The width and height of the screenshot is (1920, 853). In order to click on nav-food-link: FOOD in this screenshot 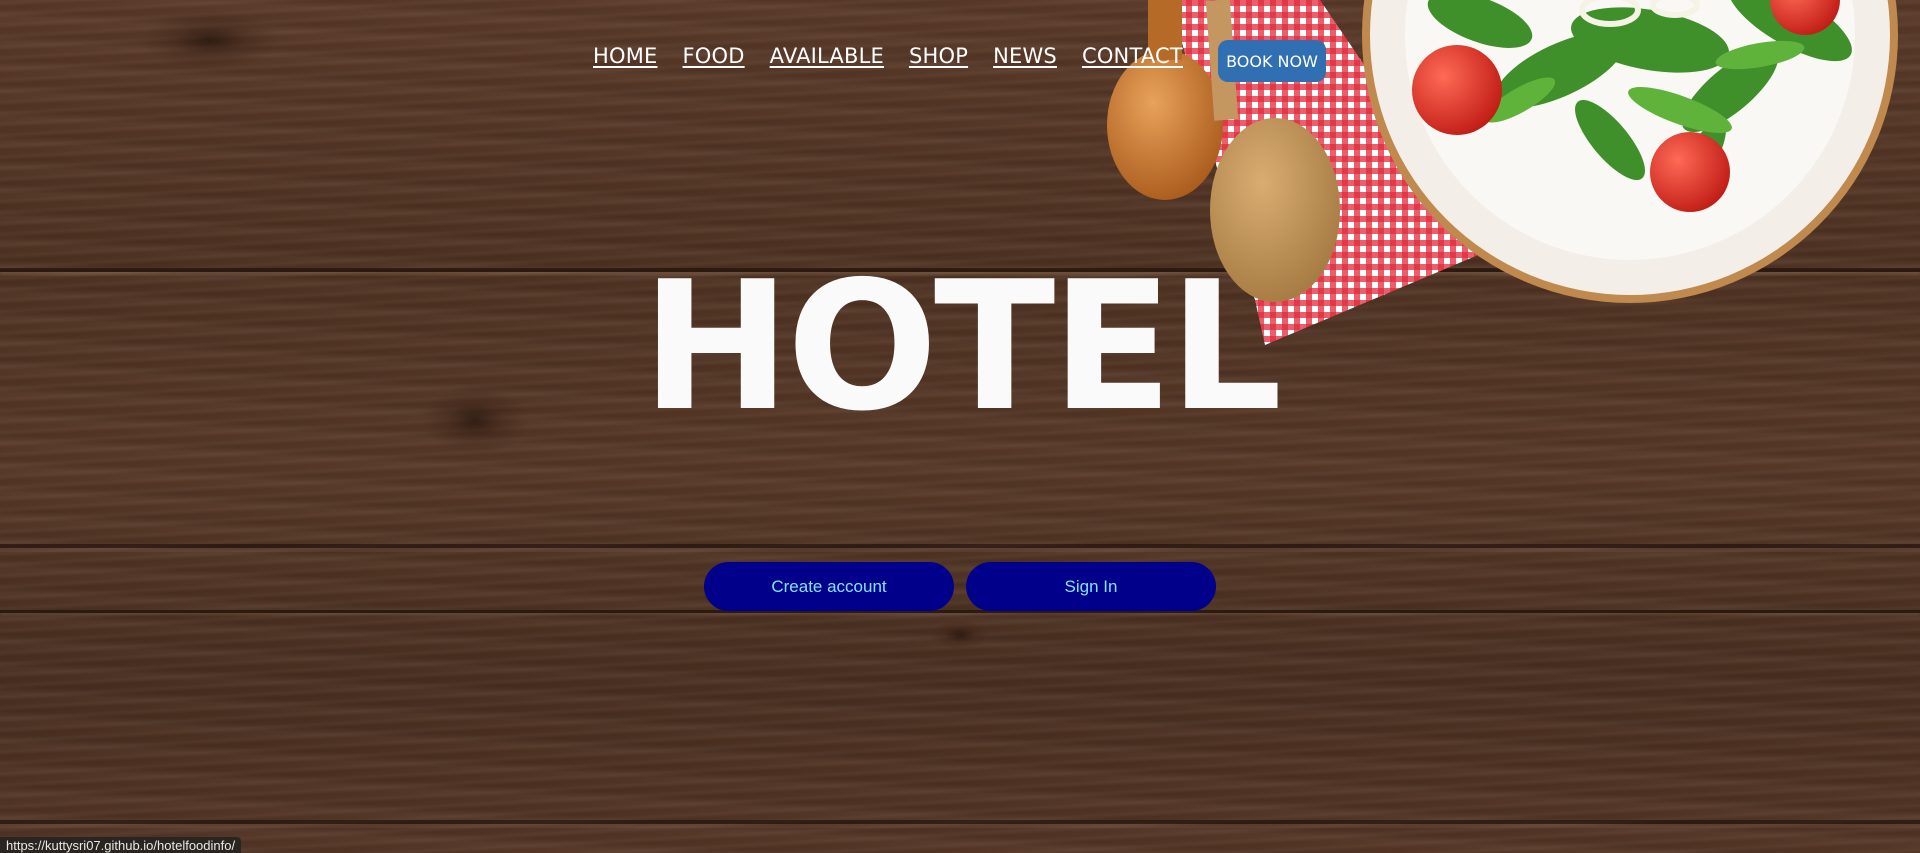, I will do `click(714, 56)`.